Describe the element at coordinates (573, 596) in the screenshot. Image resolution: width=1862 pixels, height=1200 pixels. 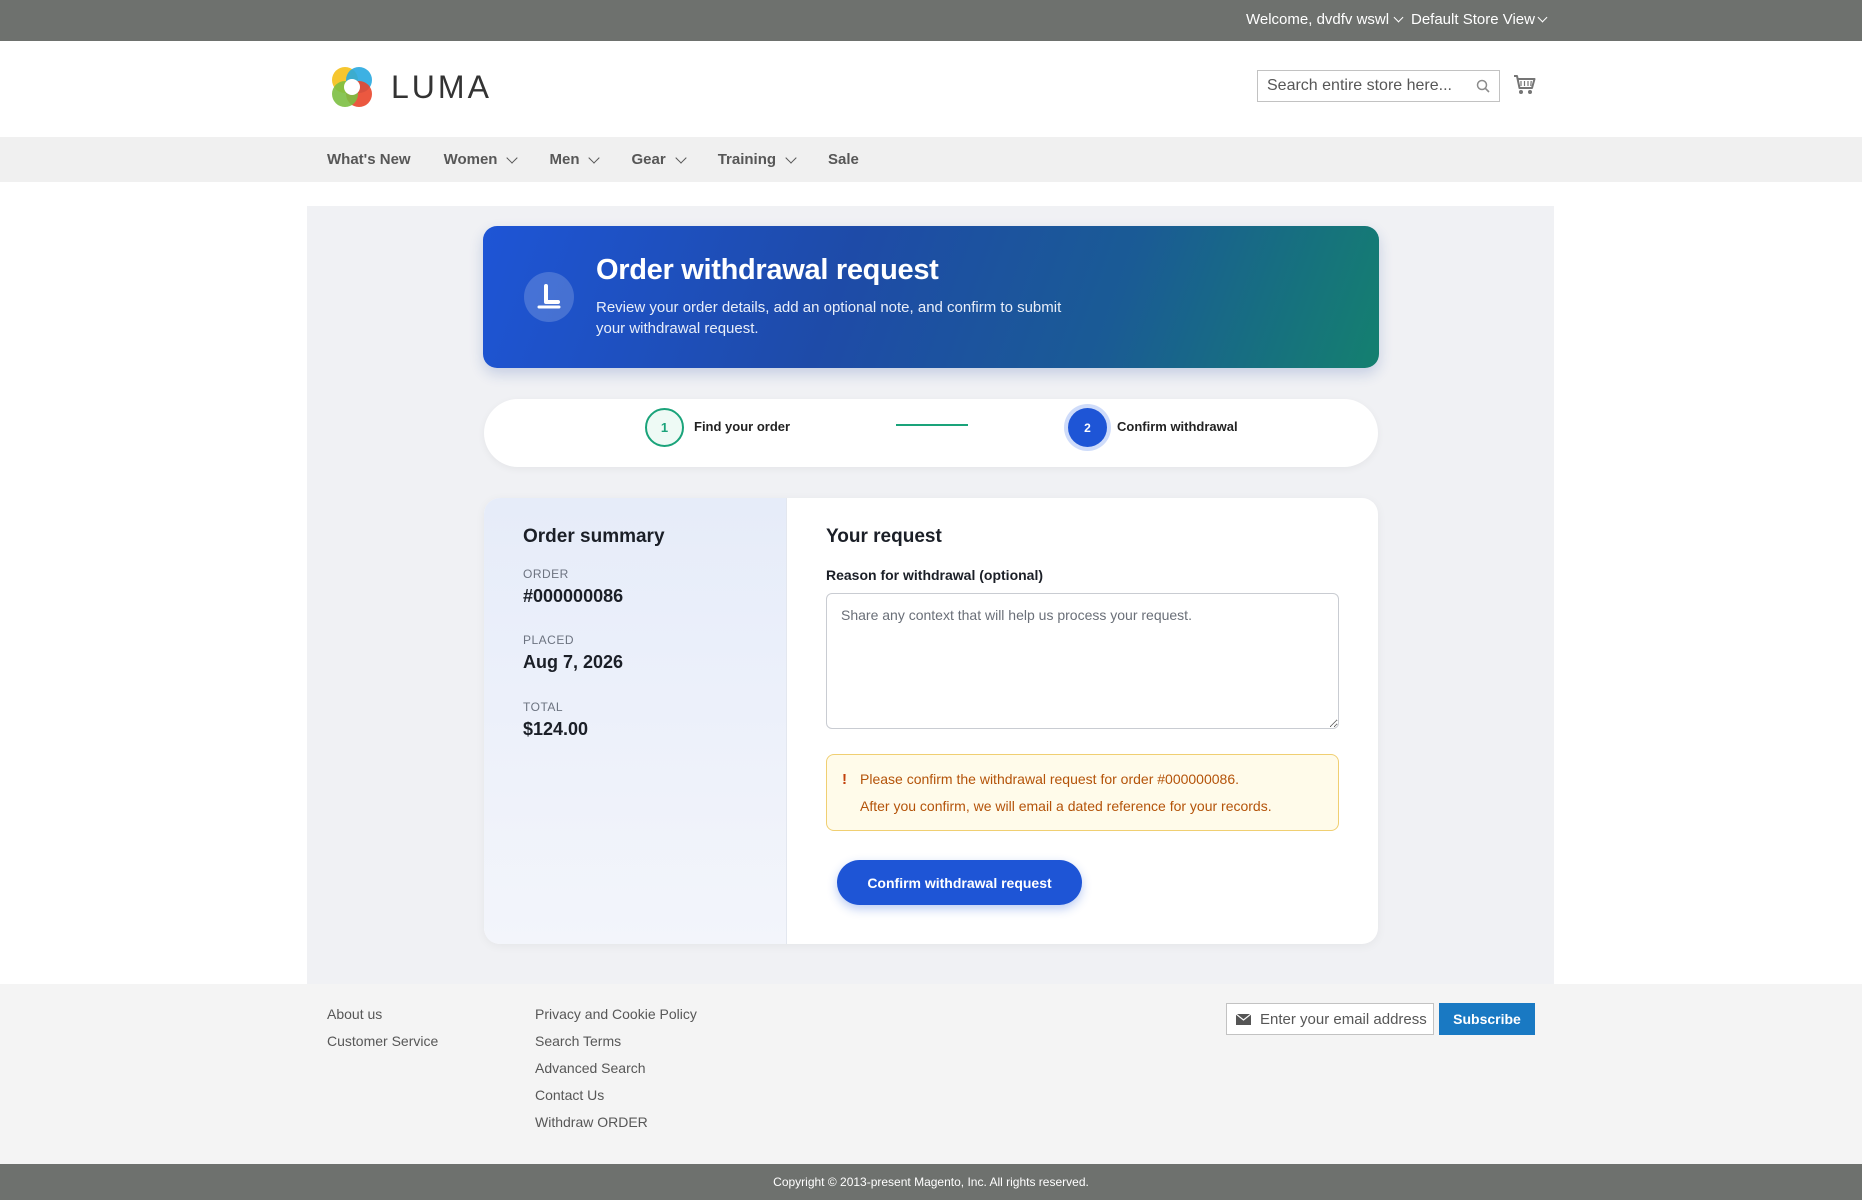
I see `order-number: #000000086` at that location.